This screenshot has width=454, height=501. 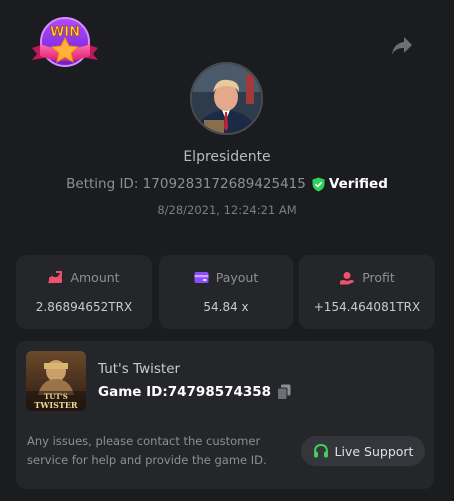 What do you see at coordinates (374, 451) in the screenshot?
I see `live-support-label: Live Support` at bounding box center [374, 451].